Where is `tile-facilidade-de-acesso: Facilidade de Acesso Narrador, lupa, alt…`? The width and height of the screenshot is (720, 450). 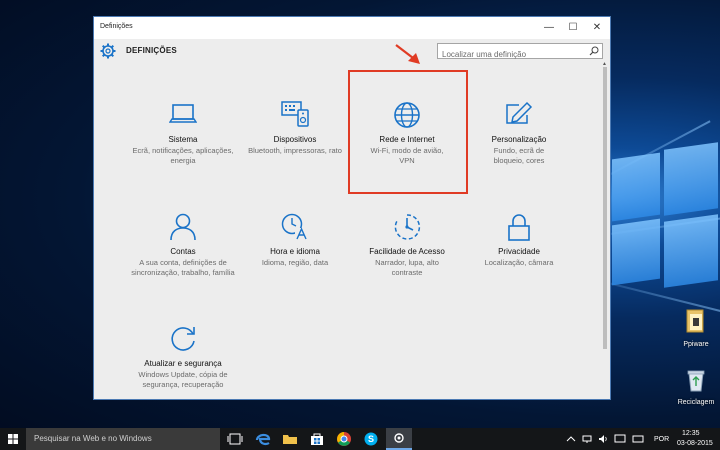 tile-facilidade-de-acesso: Facilidade de Acesso Narrador, lupa, alt… is located at coordinates (407, 263).